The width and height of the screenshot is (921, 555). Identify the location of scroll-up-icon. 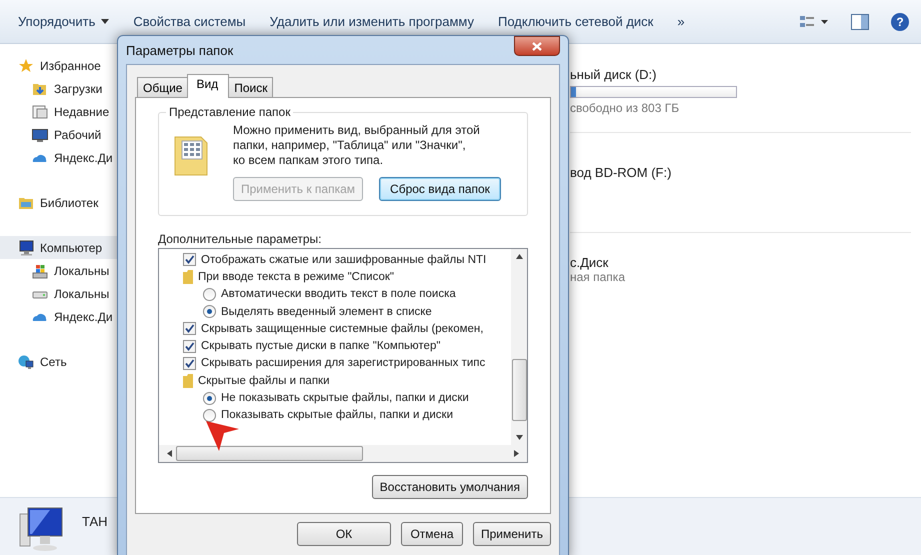
(519, 256).